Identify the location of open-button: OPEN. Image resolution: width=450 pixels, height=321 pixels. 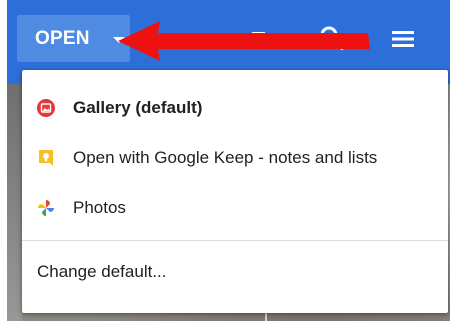
(73, 38).